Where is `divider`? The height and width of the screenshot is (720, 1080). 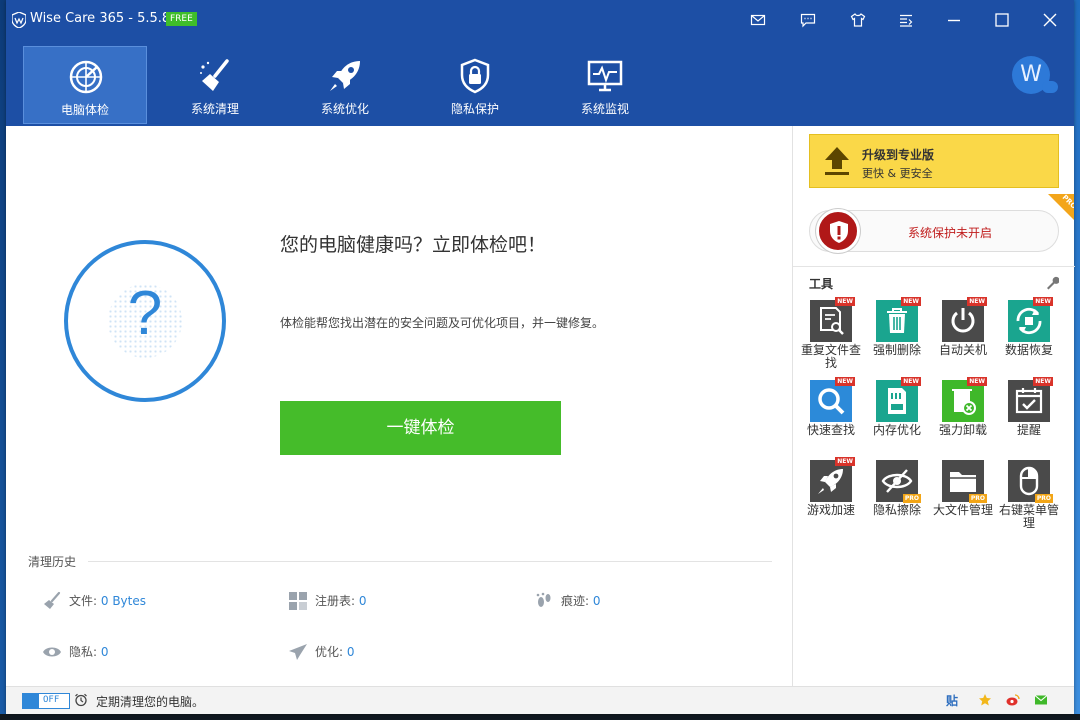
divider is located at coordinates (430, 561).